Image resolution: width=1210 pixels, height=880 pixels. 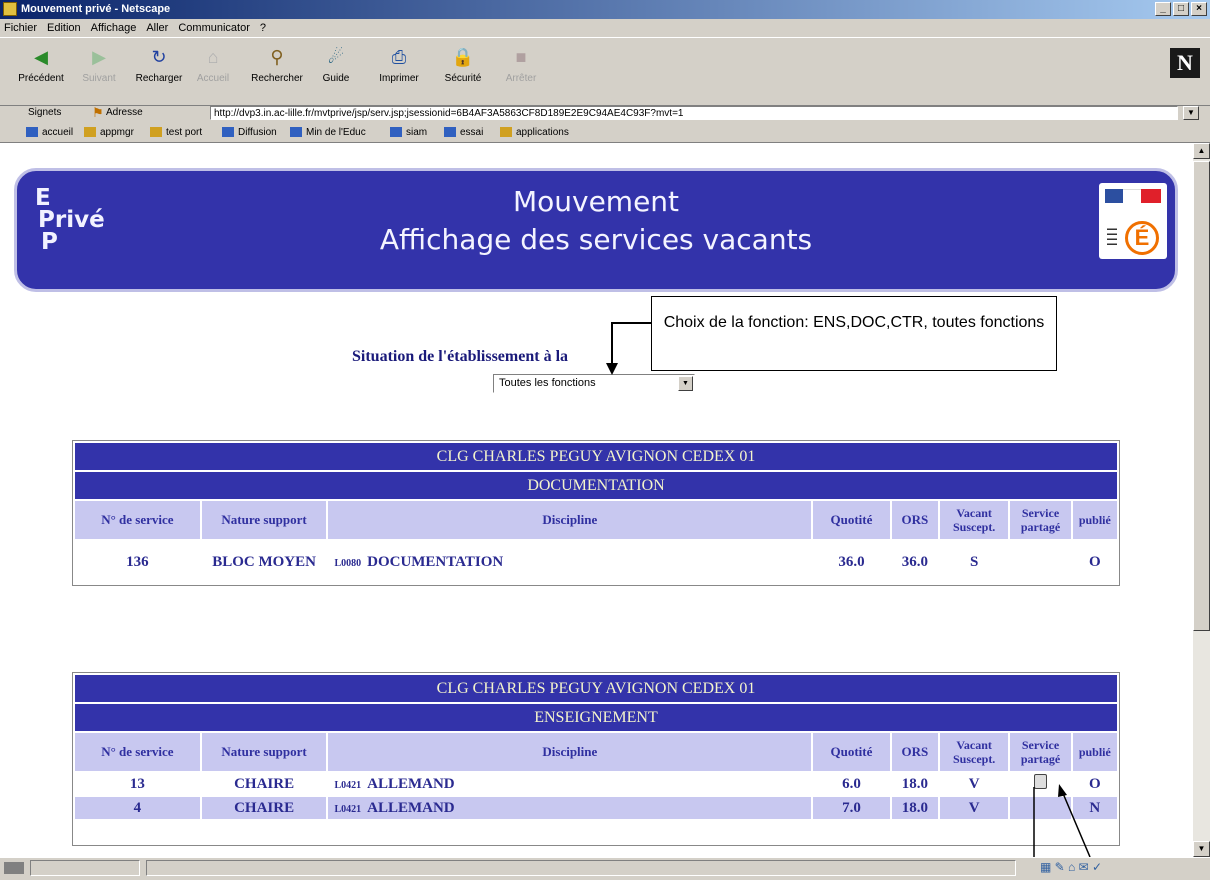 What do you see at coordinates (157, 28) in the screenshot?
I see `menu-aller: Aller` at bounding box center [157, 28].